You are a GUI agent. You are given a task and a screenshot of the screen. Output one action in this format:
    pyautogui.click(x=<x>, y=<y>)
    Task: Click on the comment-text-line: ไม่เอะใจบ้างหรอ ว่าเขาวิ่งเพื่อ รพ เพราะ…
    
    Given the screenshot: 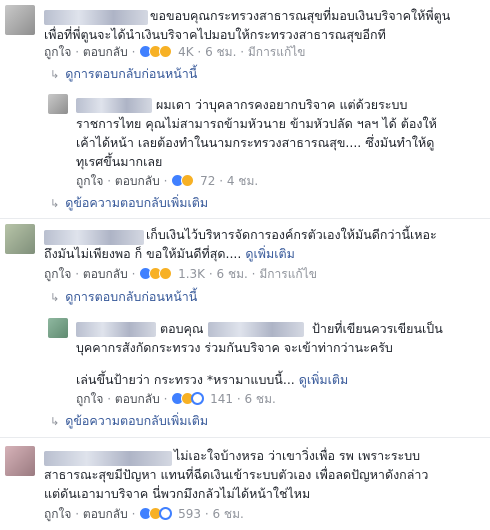 What is the action you would take?
    pyautogui.click(x=297, y=455)
    